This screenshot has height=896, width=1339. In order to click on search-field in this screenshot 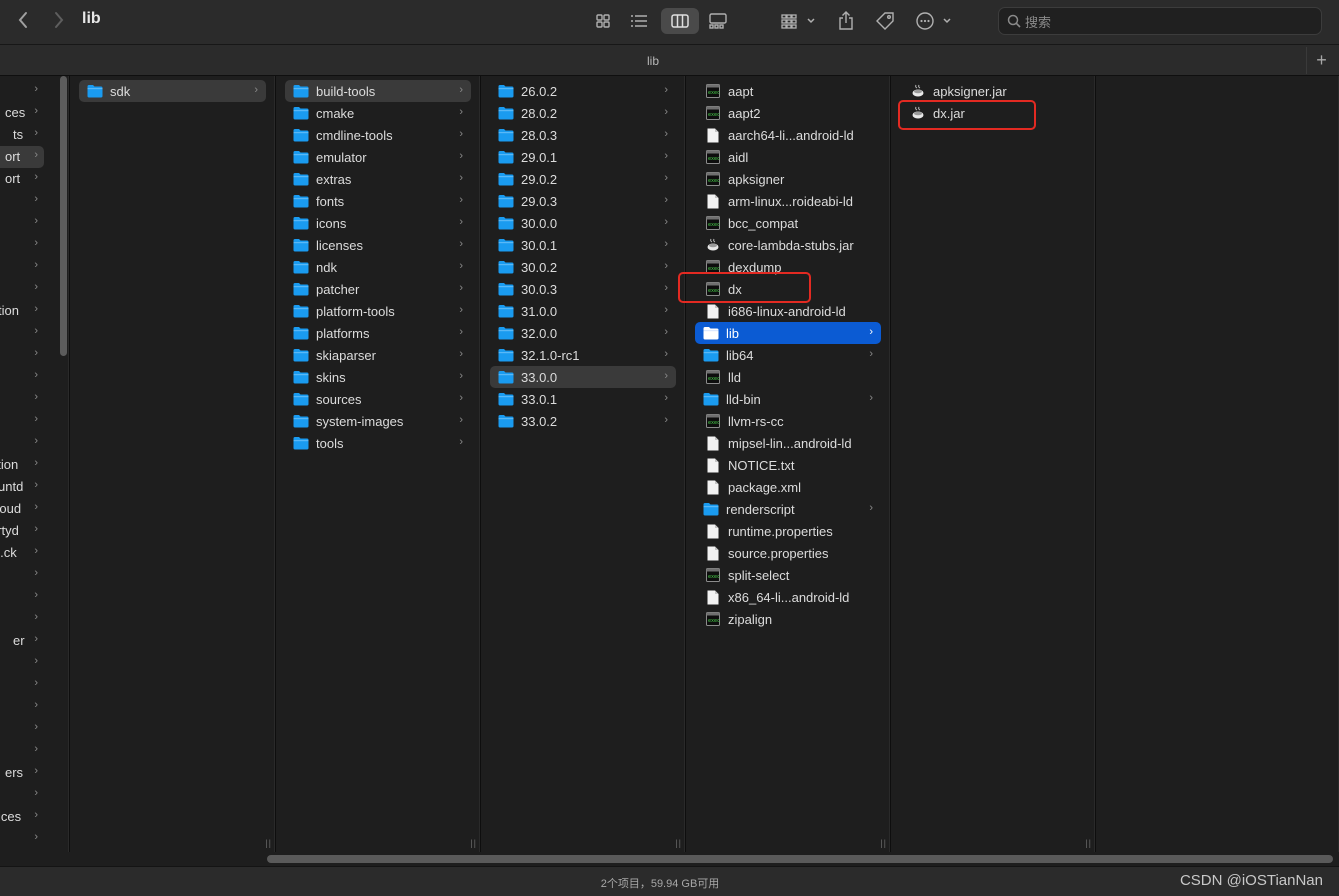, I will do `click(1160, 21)`.